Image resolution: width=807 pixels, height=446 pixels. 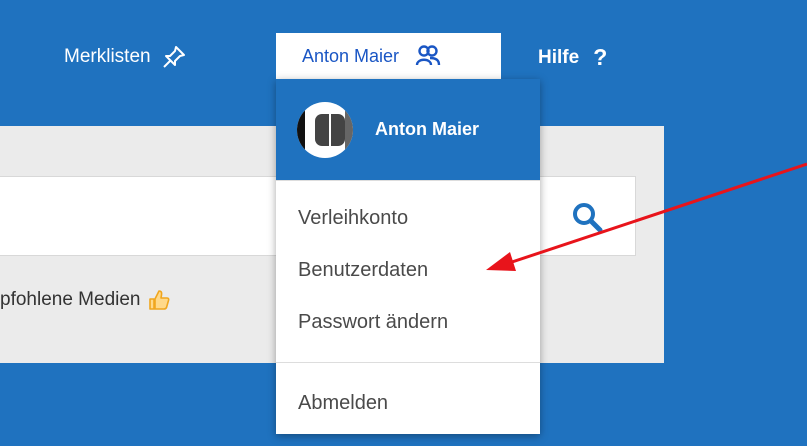 What do you see at coordinates (587, 217) in the screenshot?
I see `search-icon` at bounding box center [587, 217].